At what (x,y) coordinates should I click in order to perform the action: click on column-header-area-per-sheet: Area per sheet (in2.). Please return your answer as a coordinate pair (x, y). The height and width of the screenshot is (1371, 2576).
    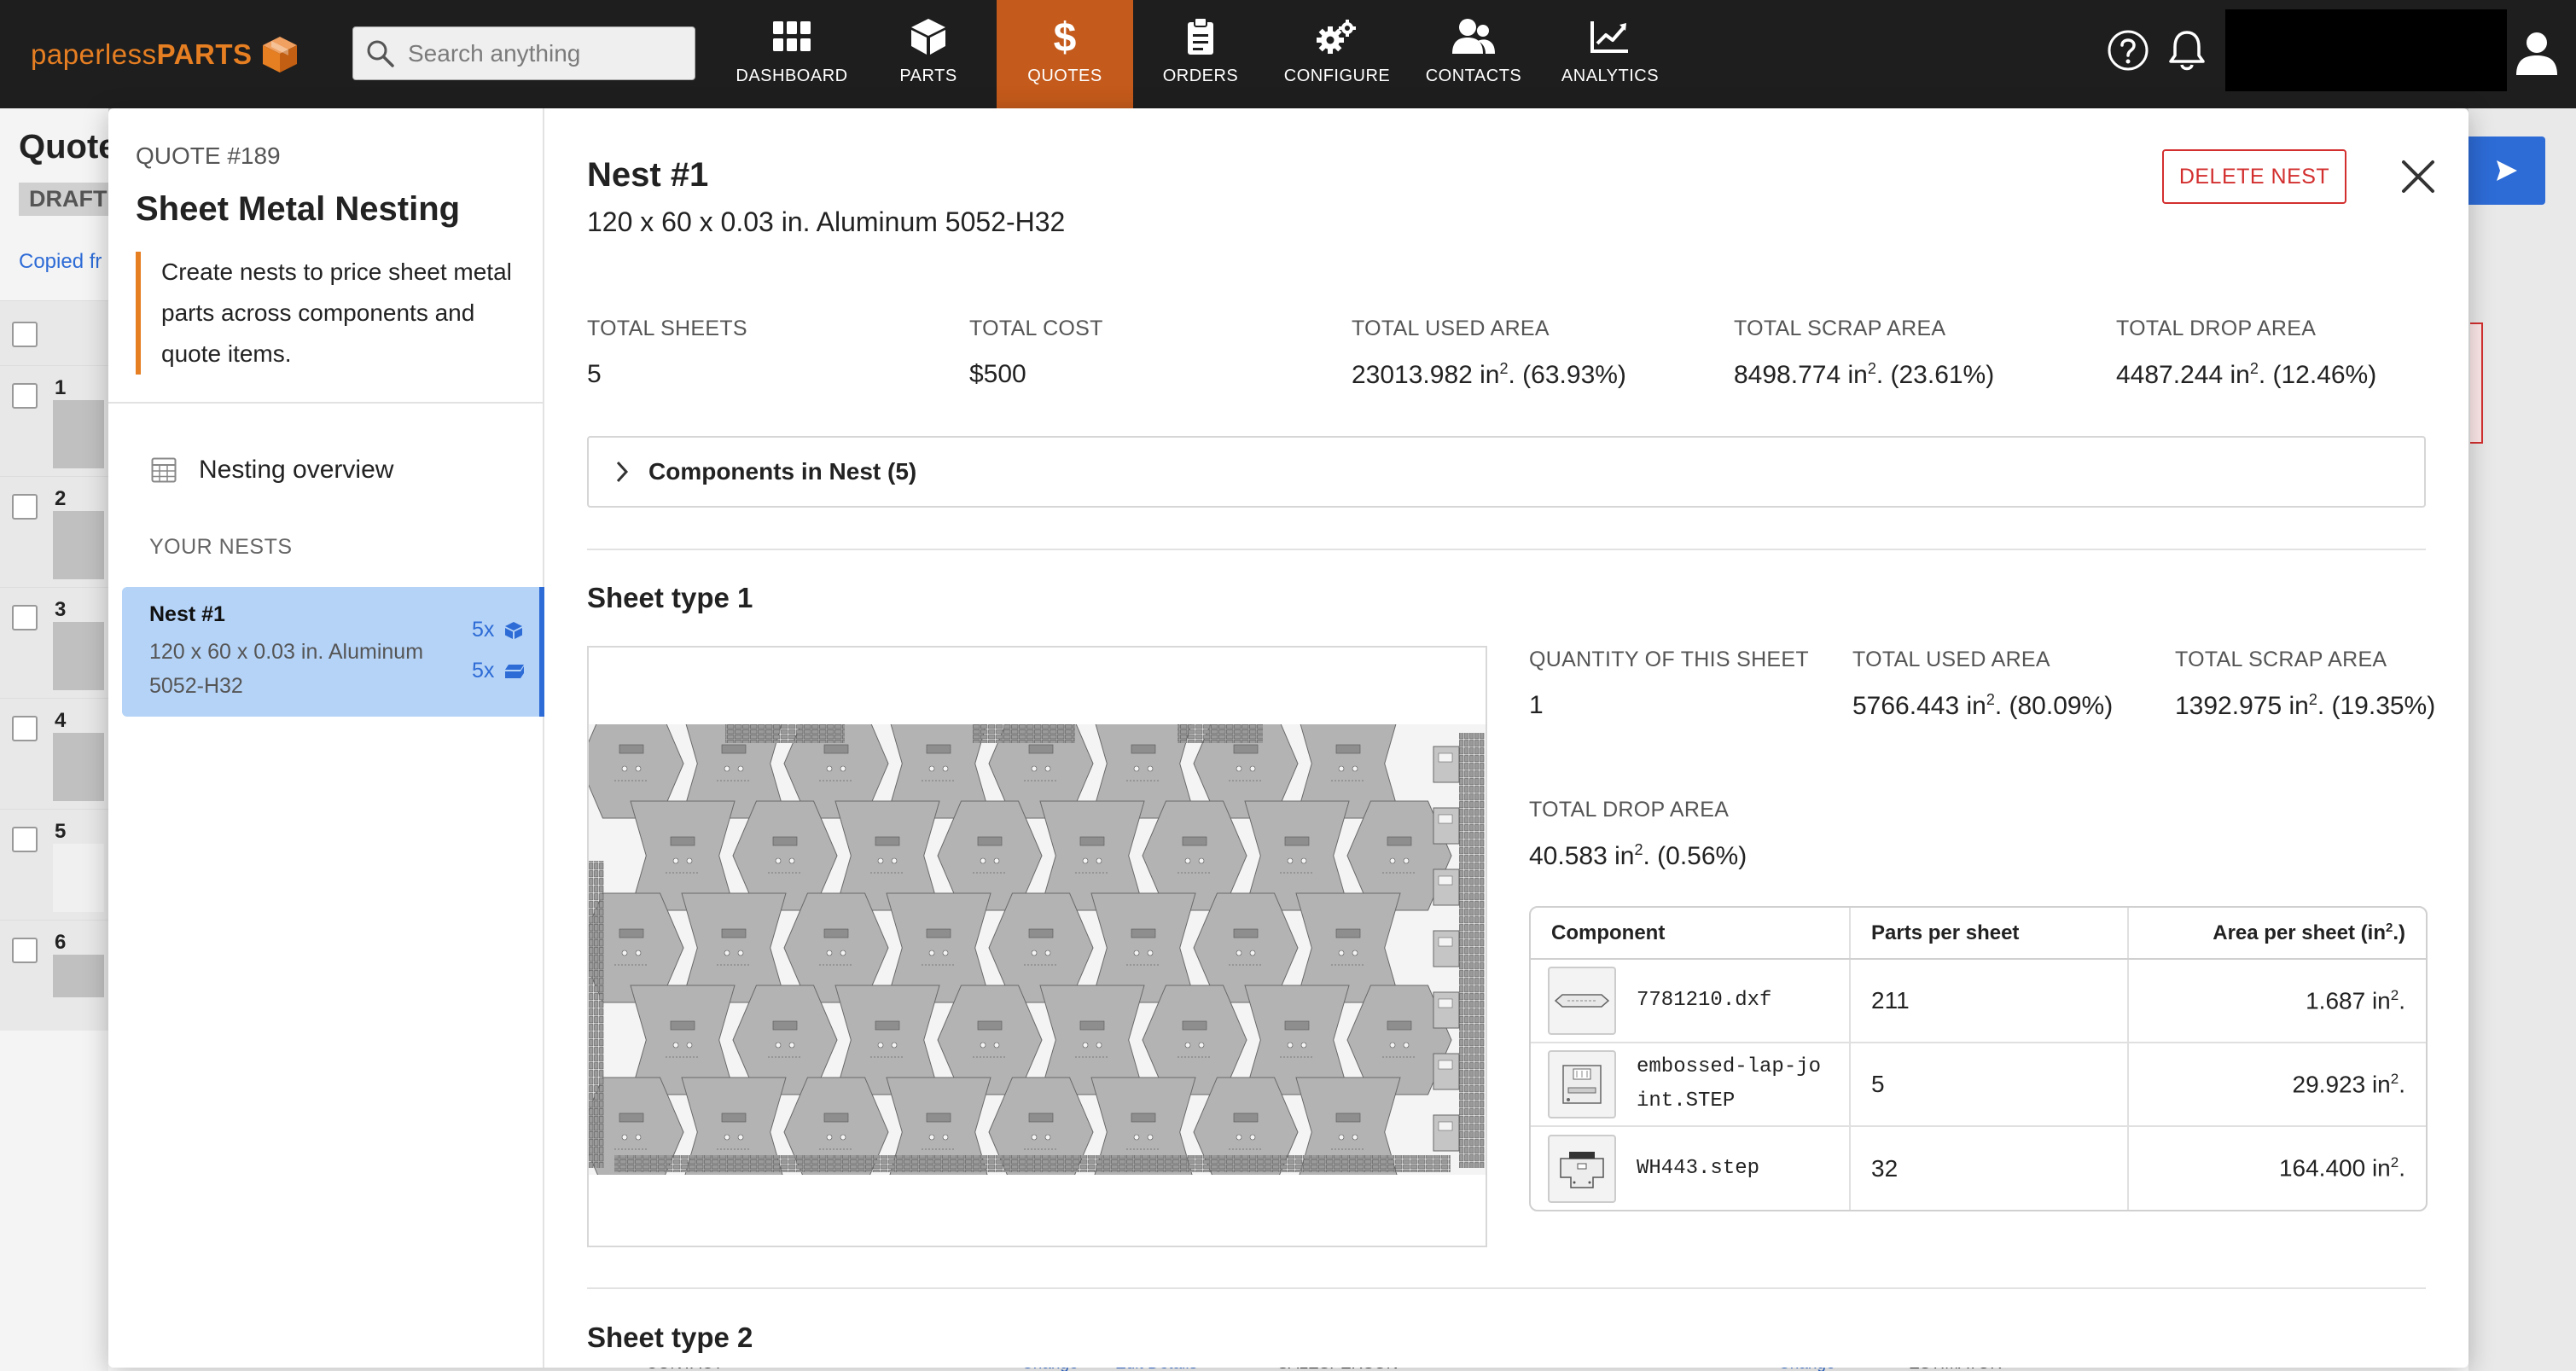
    Looking at the image, I should click on (2276, 934).